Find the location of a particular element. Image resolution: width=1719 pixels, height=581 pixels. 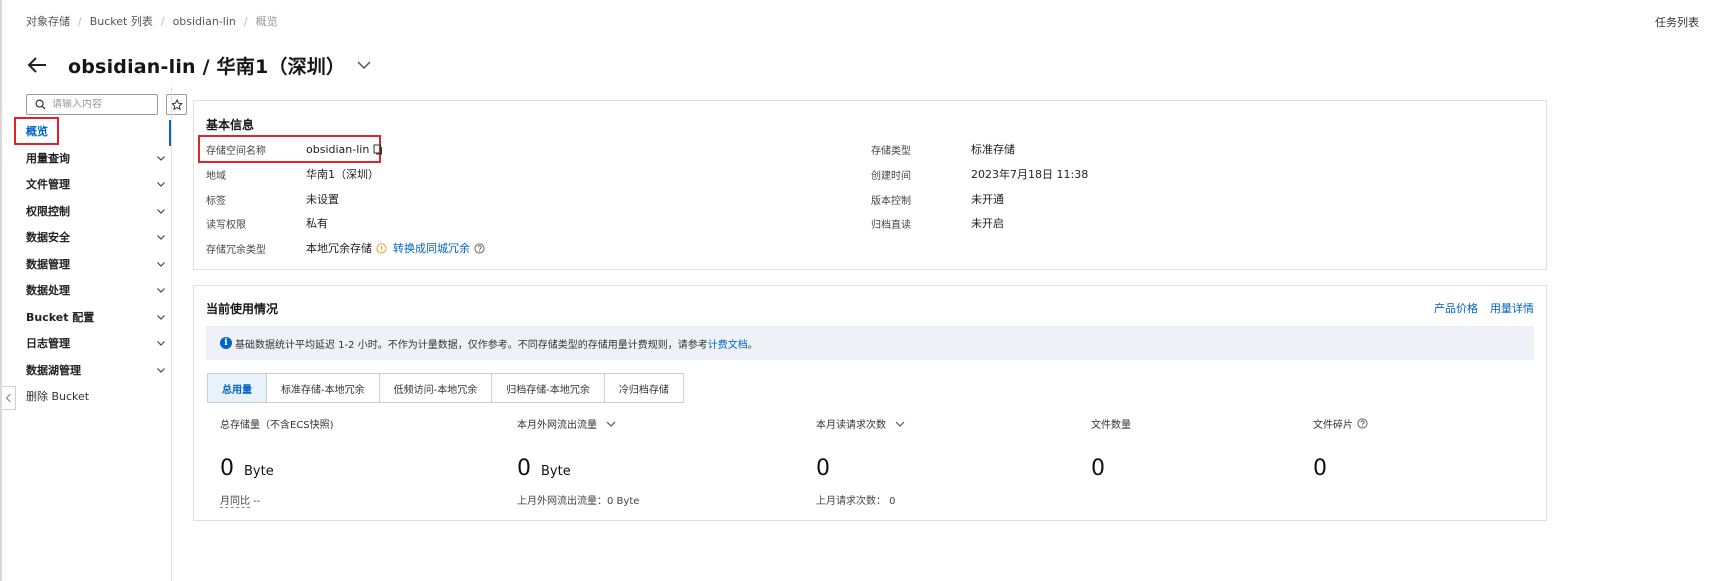

info-label: 标签 is located at coordinates (216, 201).